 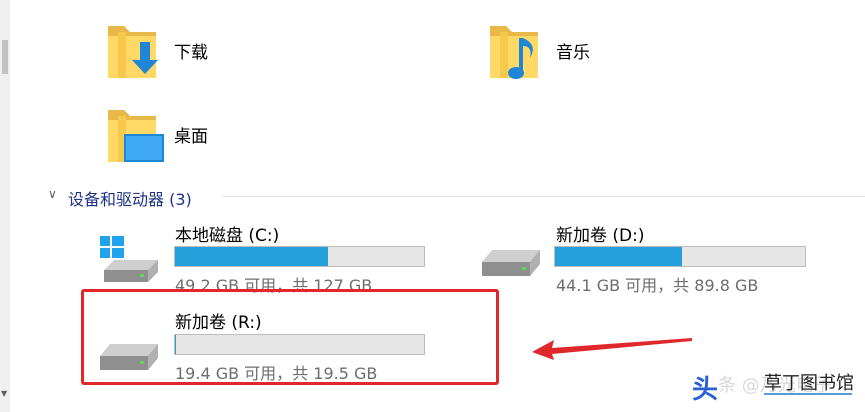 I want to click on downloads-folder-icon, so click(x=133, y=52).